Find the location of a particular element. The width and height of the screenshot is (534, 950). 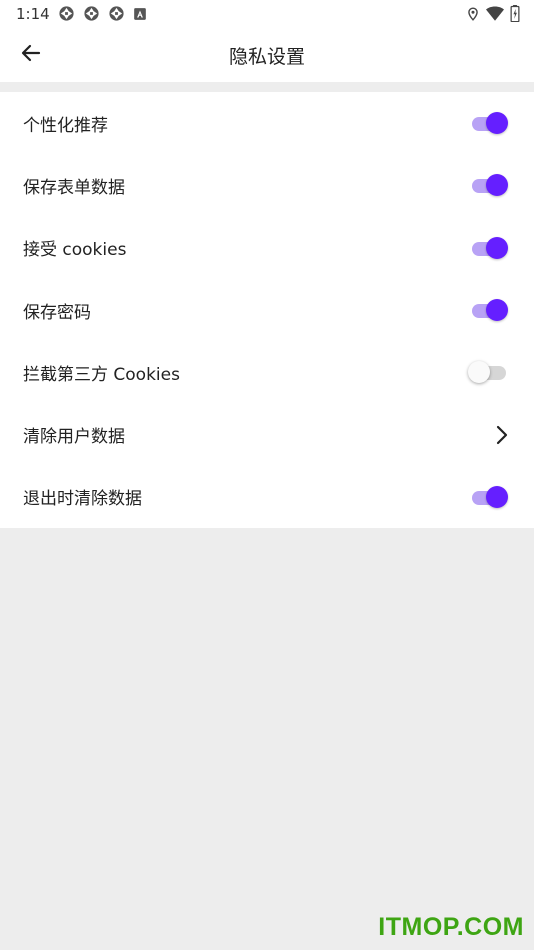

save-form-data-toggle is located at coordinates (489, 185).